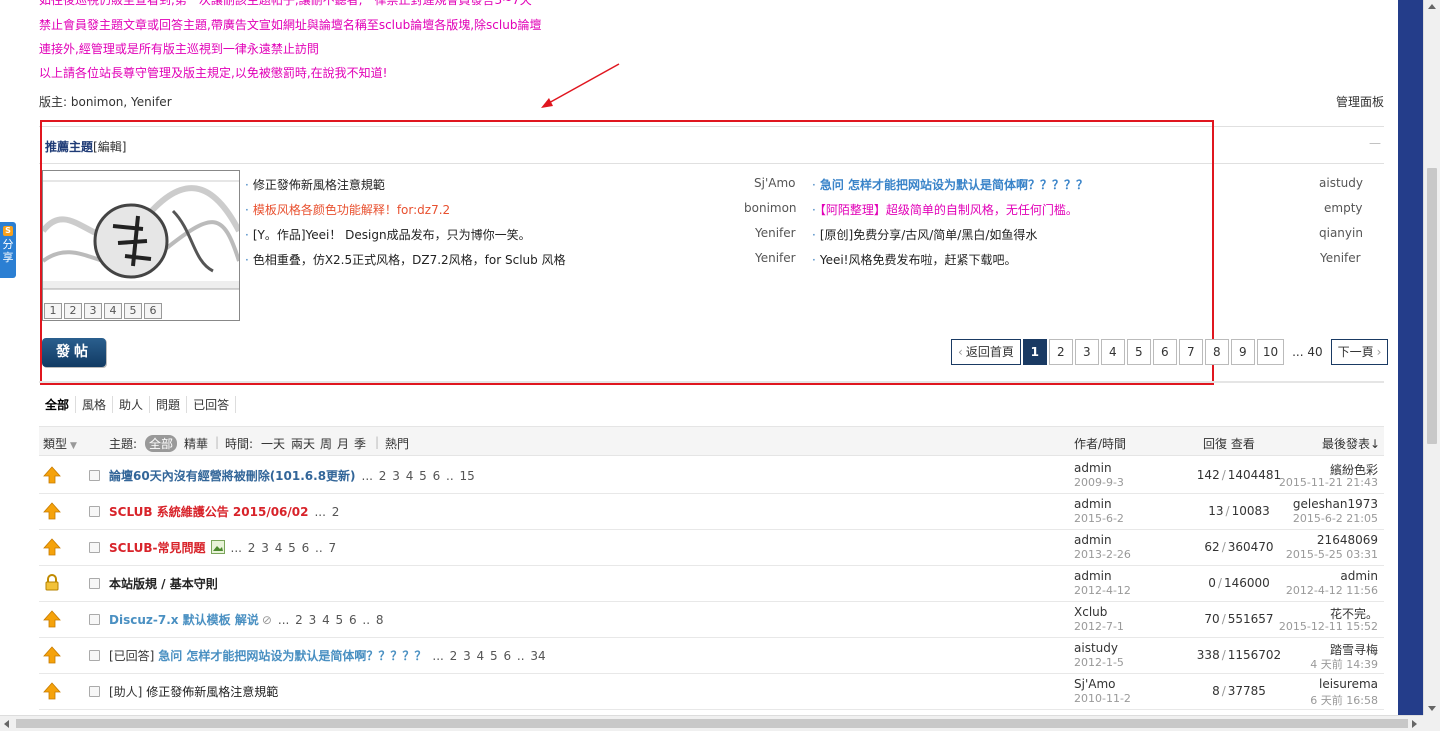 The width and height of the screenshot is (1440, 731). I want to click on next-page-button: 下一頁 ›, so click(1359, 352).